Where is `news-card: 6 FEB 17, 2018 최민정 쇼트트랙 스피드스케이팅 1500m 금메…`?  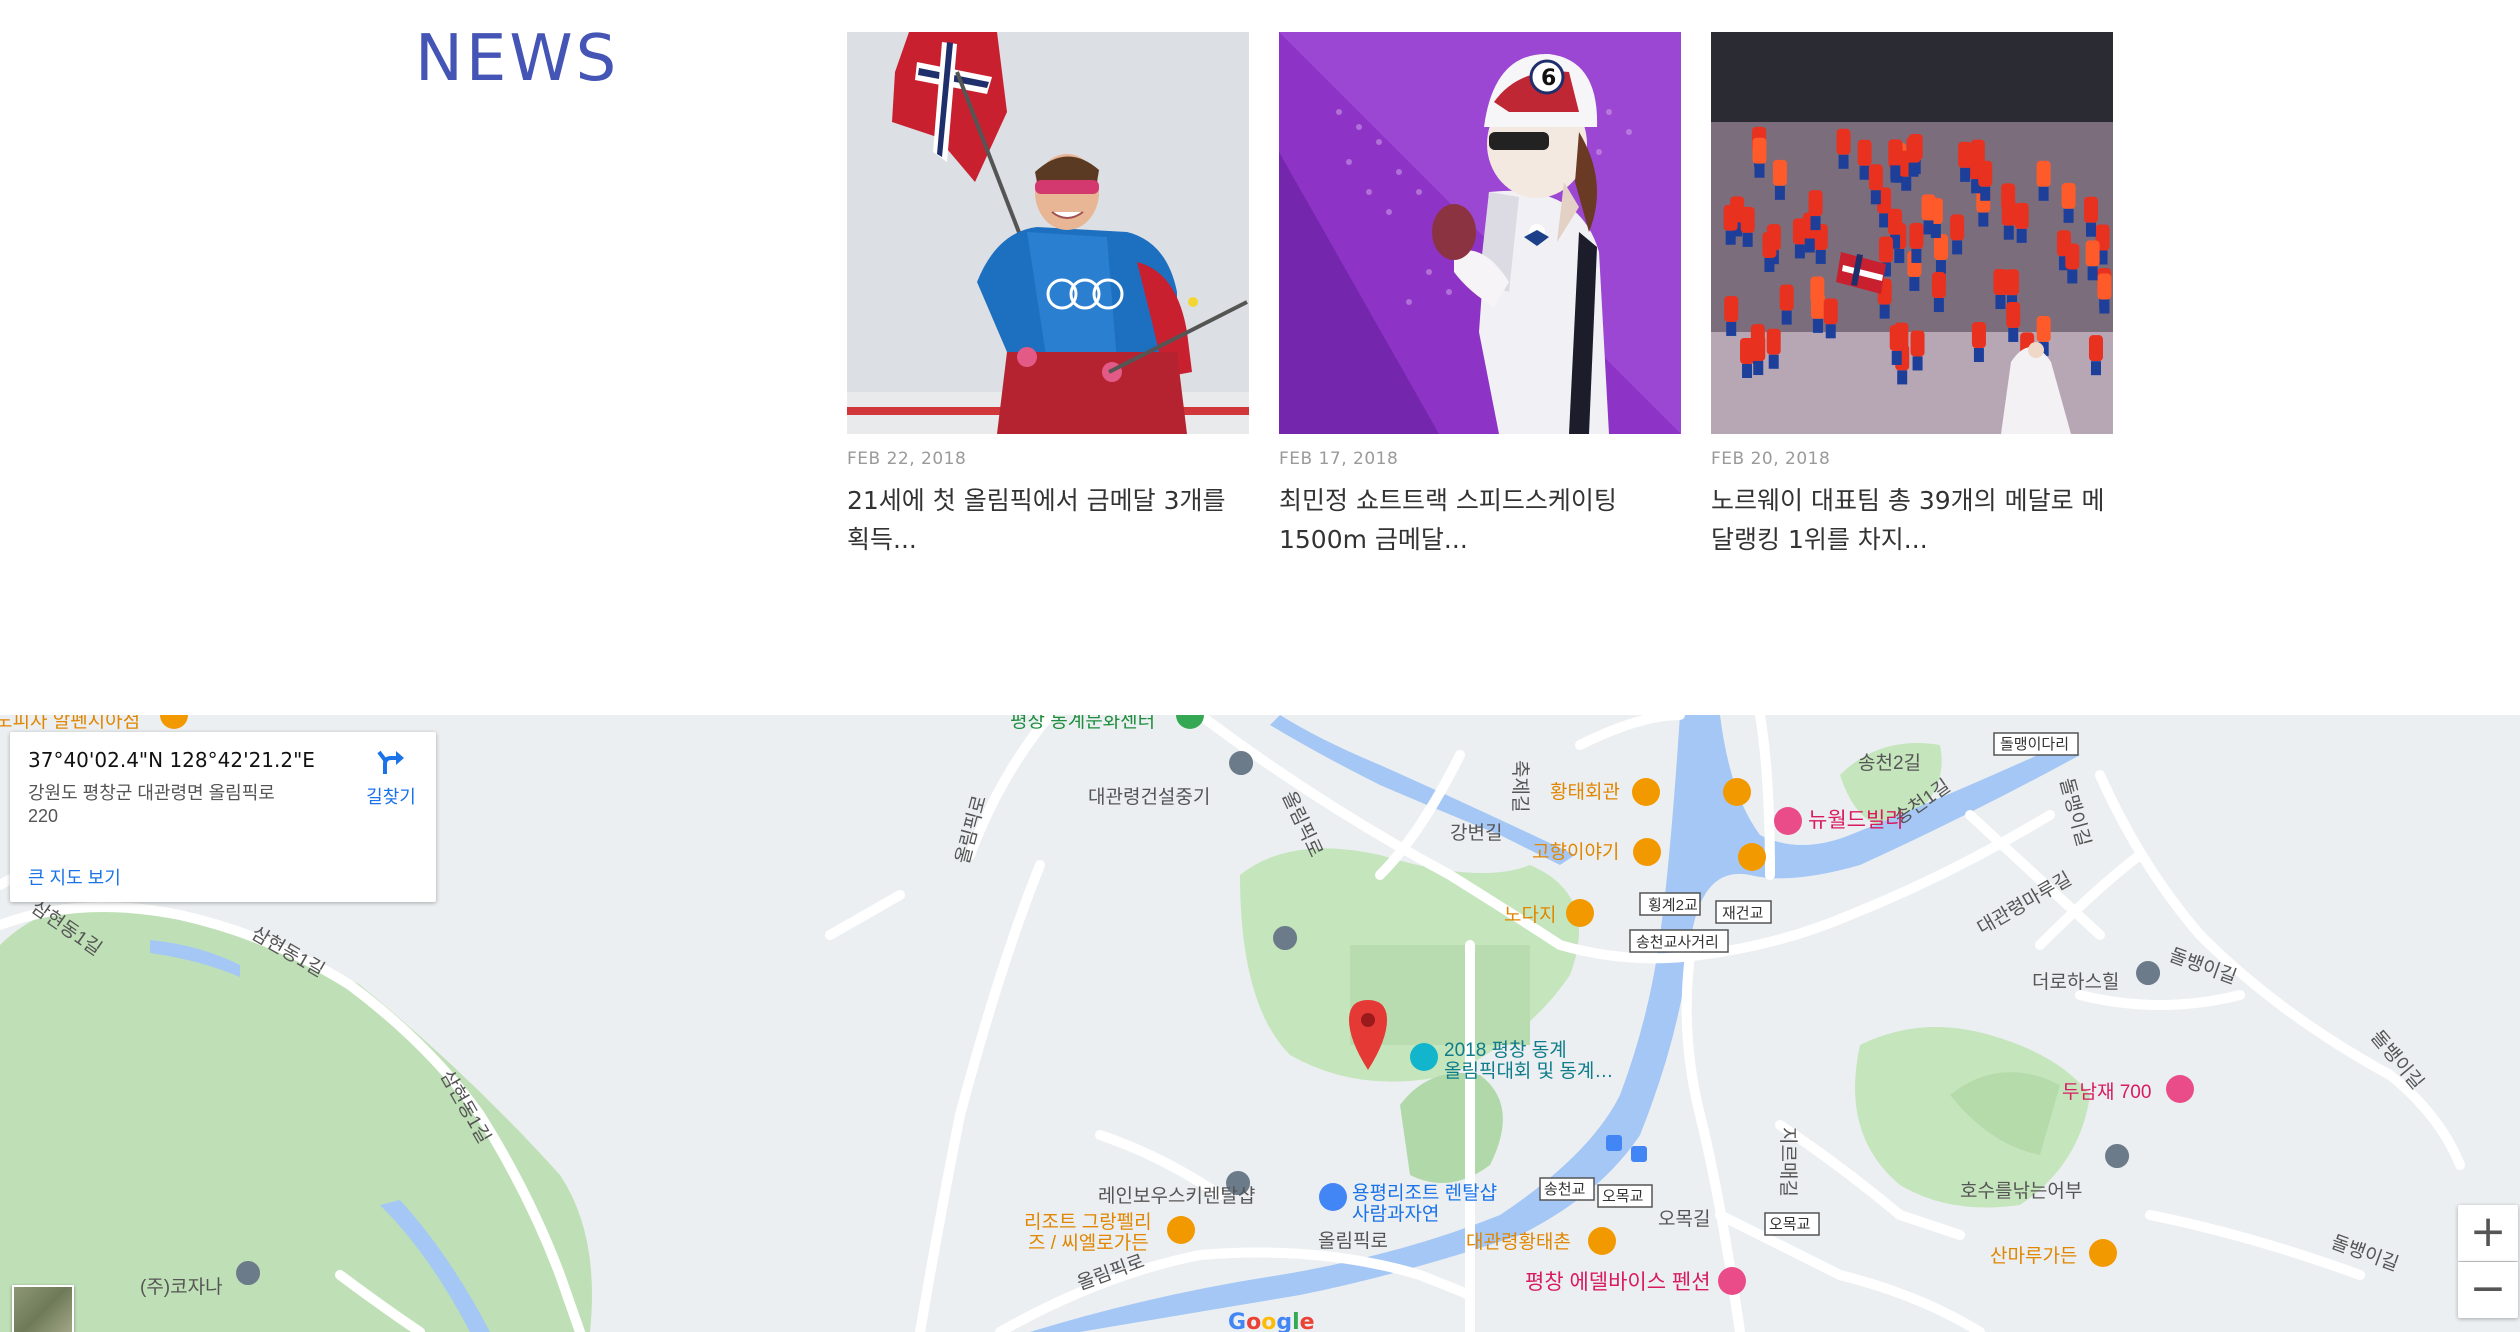 news-card: 6 FEB 17, 2018 최민정 쇼트트랙 스피드스케이팅 1500m 금메… is located at coordinates (1480, 295).